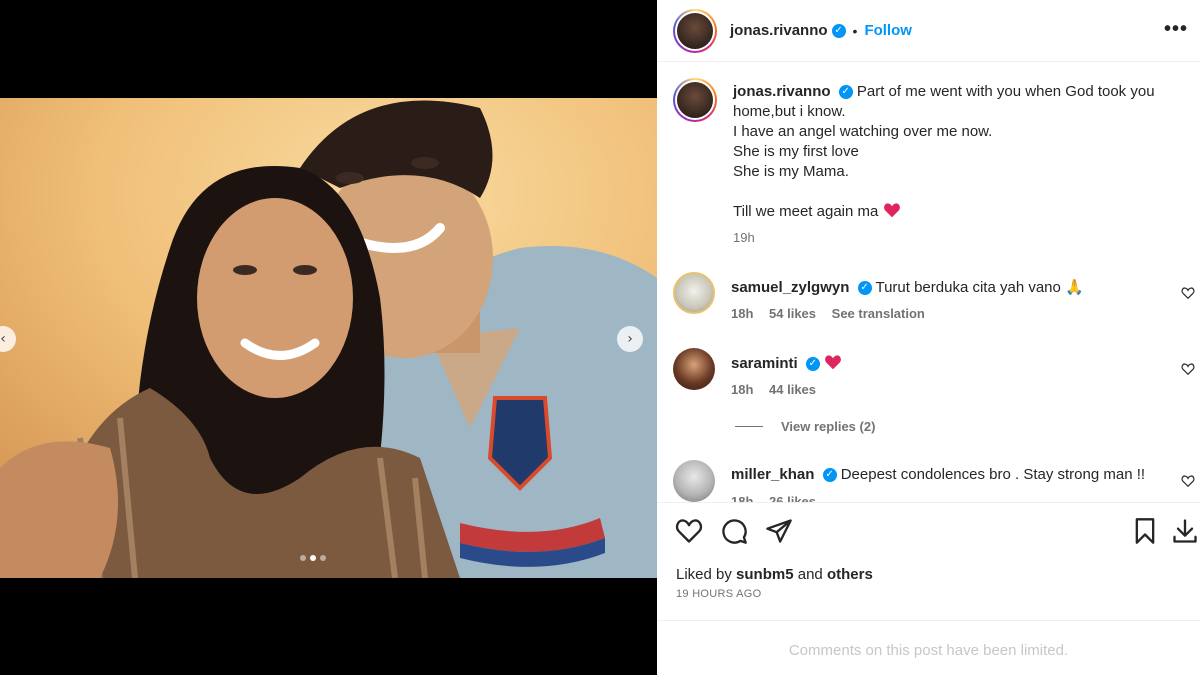 The height and width of the screenshot is (675, 1200). I want to click on caption-line: I have an angel watching over me now., so click(863, 131).